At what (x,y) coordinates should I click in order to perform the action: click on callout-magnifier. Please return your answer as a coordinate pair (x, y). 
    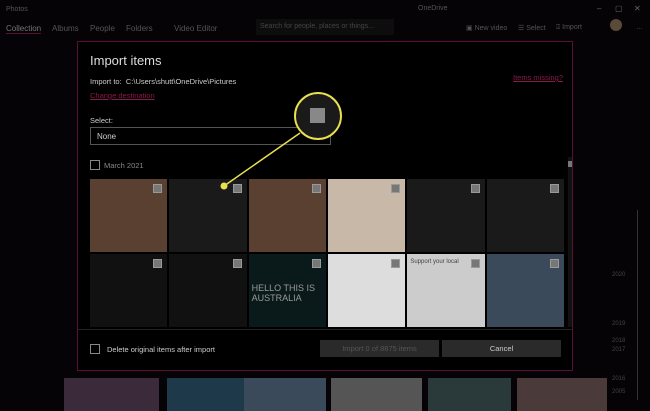
    Looking at the image, I should click on (318, 116).